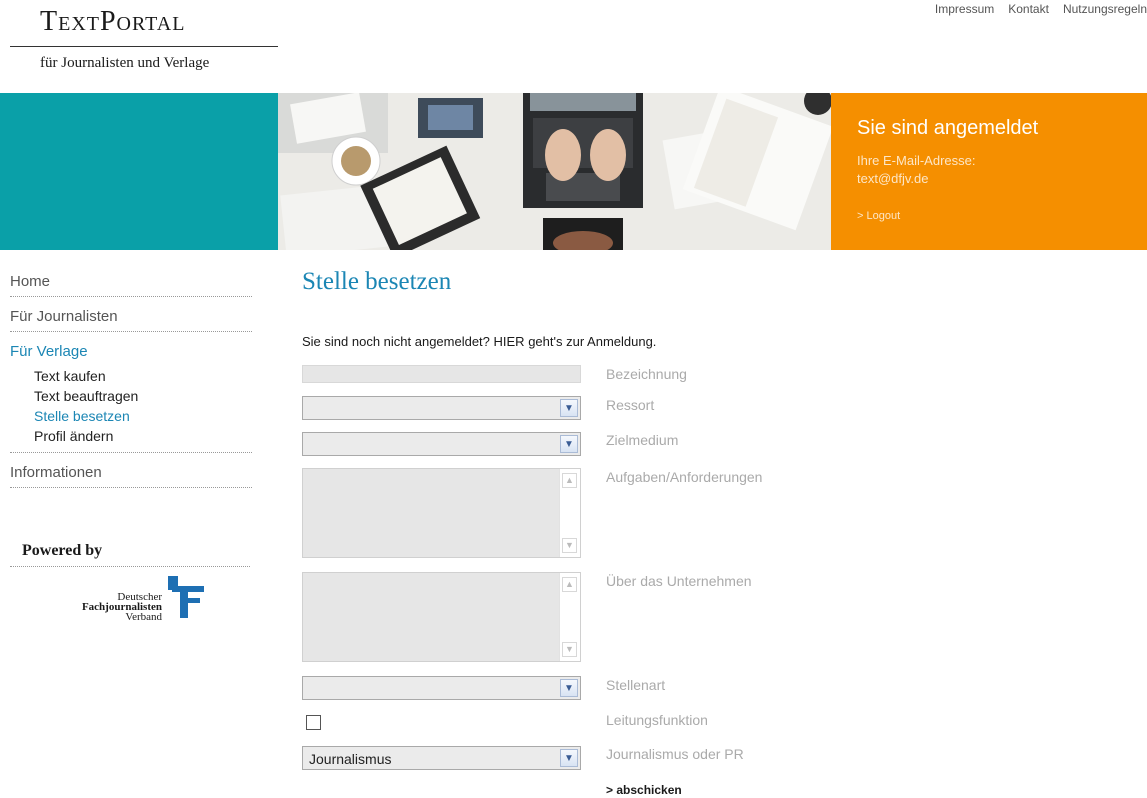  I want to click on email-value: text@dfjv.de, so click(893, 178).